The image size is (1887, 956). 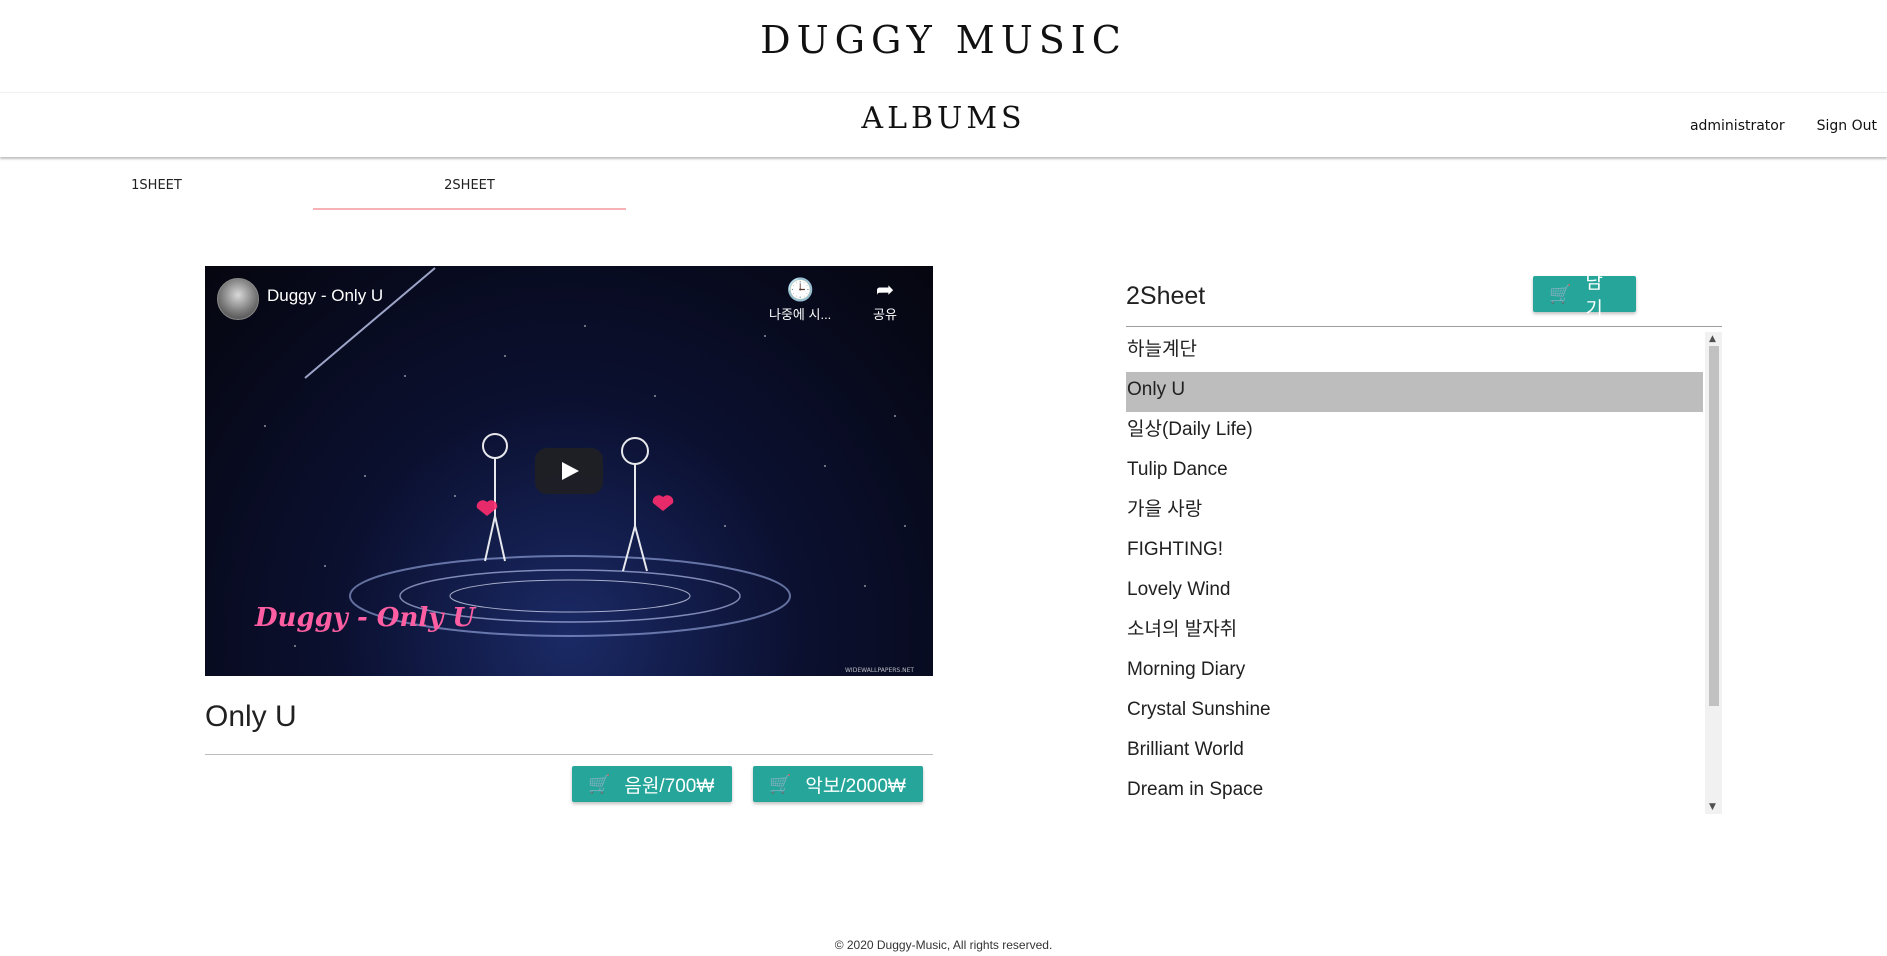 What do you see at coordinates (1847, 126) in the screenshot?
I see `sign-out-link: Sign Out` at bounding box center [1847, 126].